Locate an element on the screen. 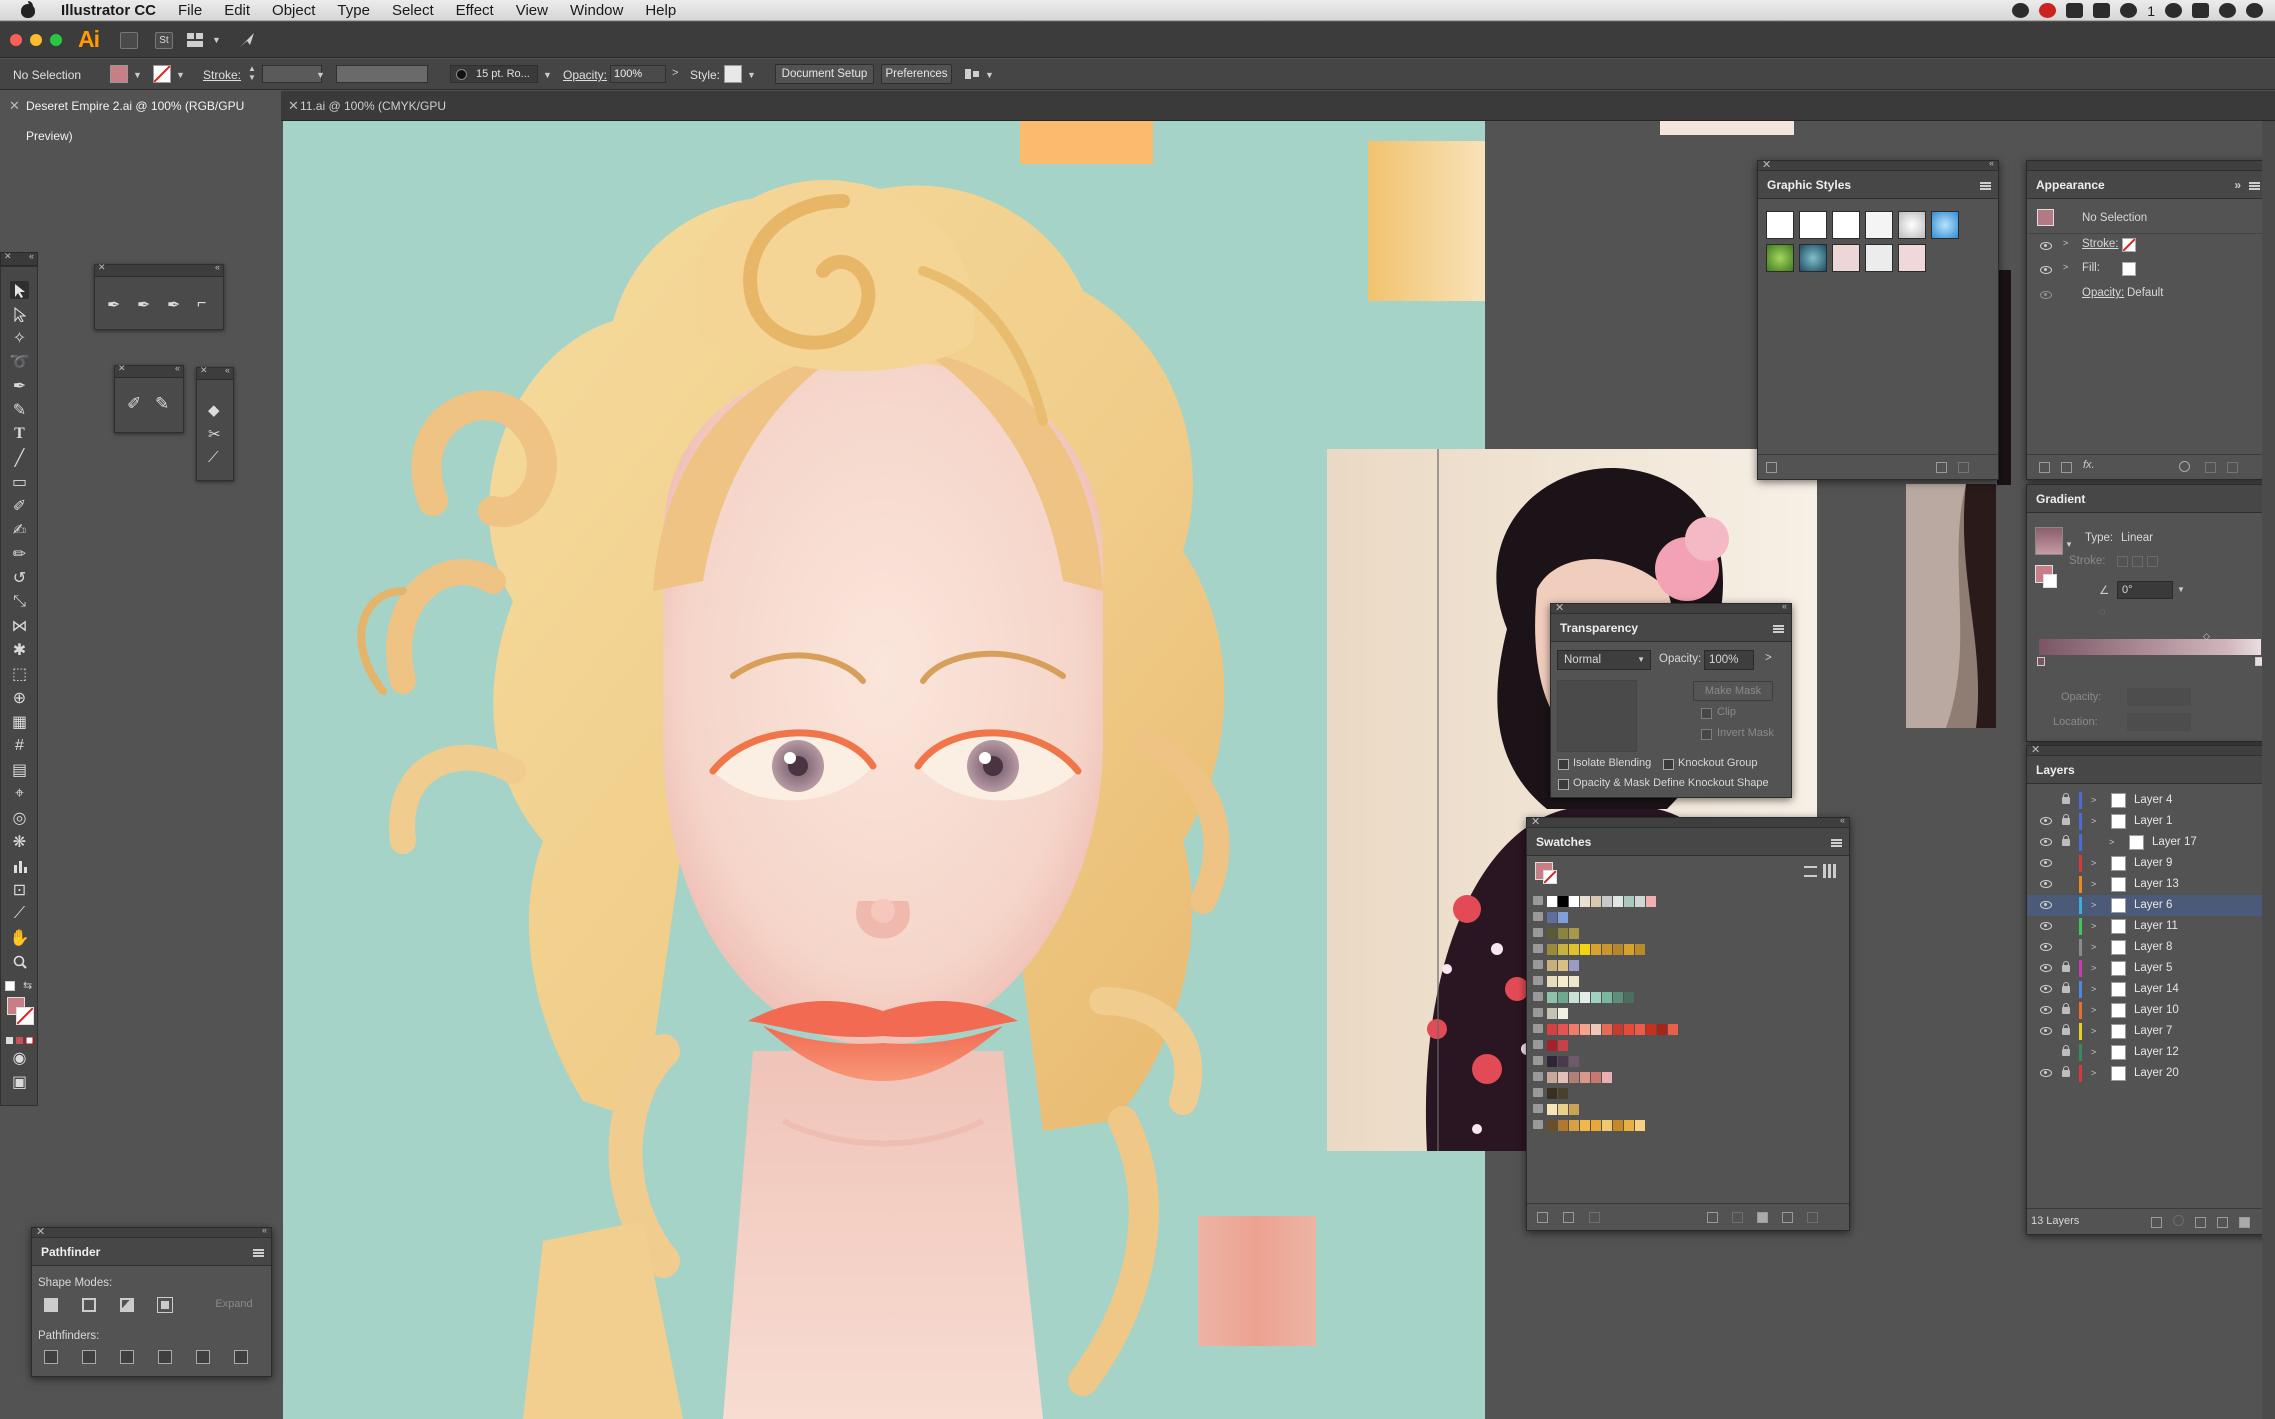 This screenshot has width=2275, height=1419. panel-menu-icon is located at coordinates (1836, 843).